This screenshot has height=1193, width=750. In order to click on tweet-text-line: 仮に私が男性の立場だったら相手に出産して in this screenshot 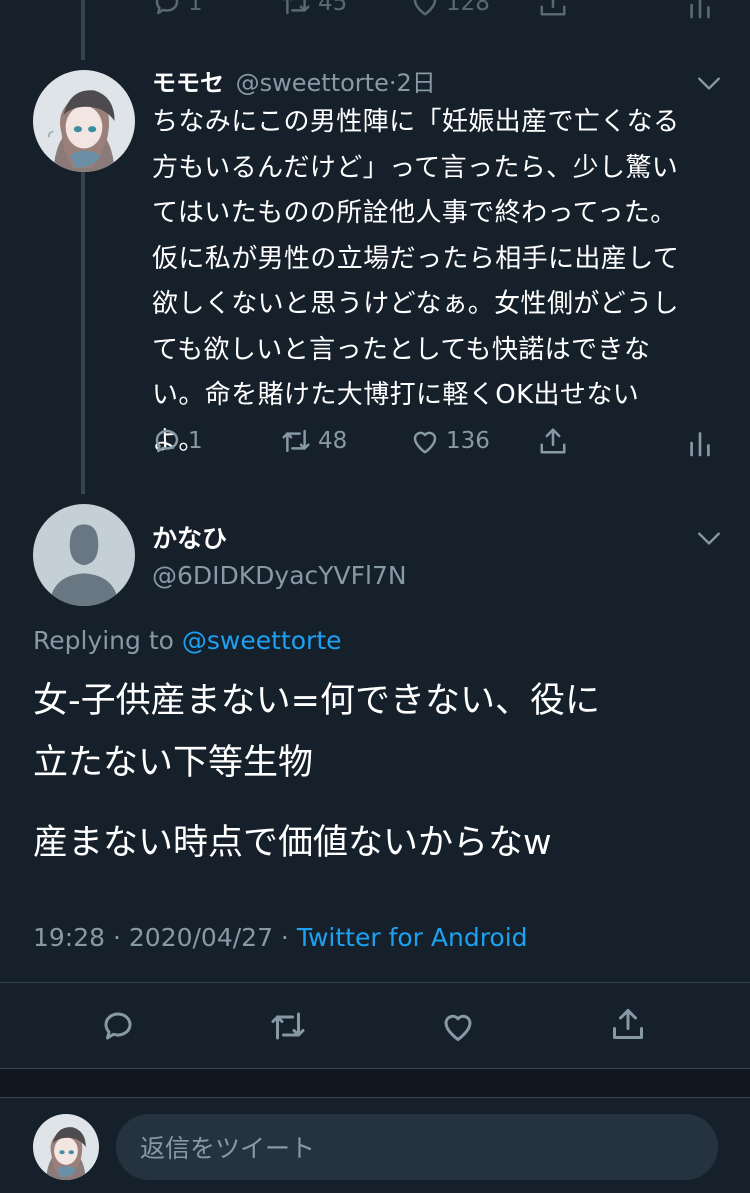, I will do `click(416, 258)`.